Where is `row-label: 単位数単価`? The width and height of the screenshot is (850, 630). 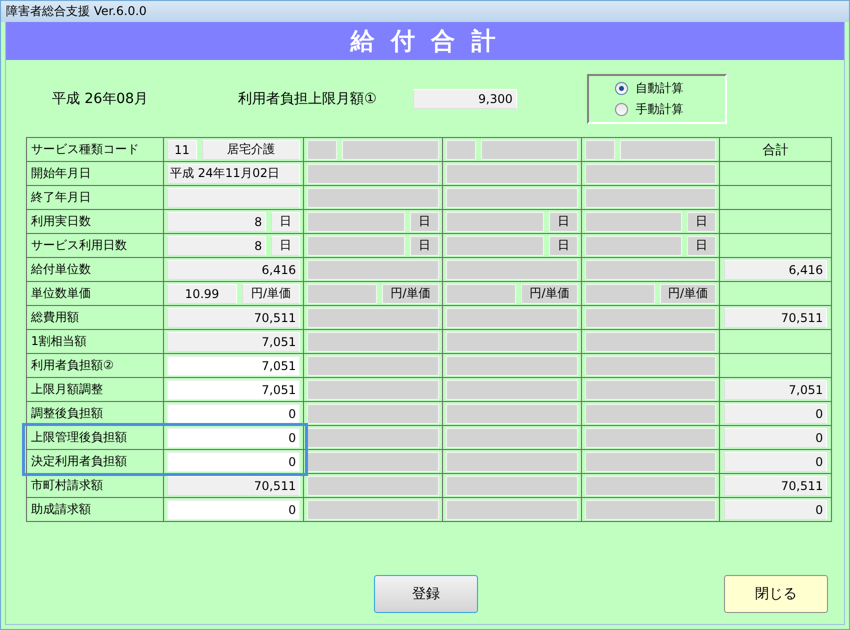
row-label: 単位数単価 is located at coordinates (61, 293).